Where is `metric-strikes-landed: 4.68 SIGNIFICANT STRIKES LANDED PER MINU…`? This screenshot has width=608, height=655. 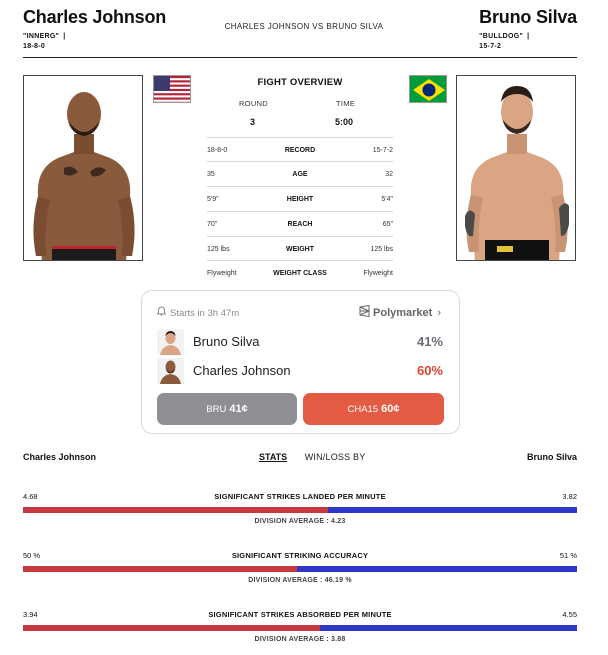 metric-strikes-landed: 4.68 SIGNIFICANT STRIKES LANDED PER MINU… is located at coordinates (300, 517).